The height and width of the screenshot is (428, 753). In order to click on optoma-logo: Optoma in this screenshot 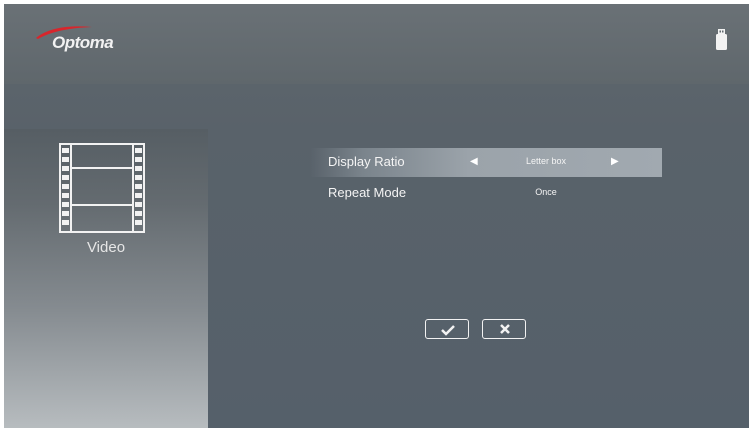, I will do `click(84, 39)`.